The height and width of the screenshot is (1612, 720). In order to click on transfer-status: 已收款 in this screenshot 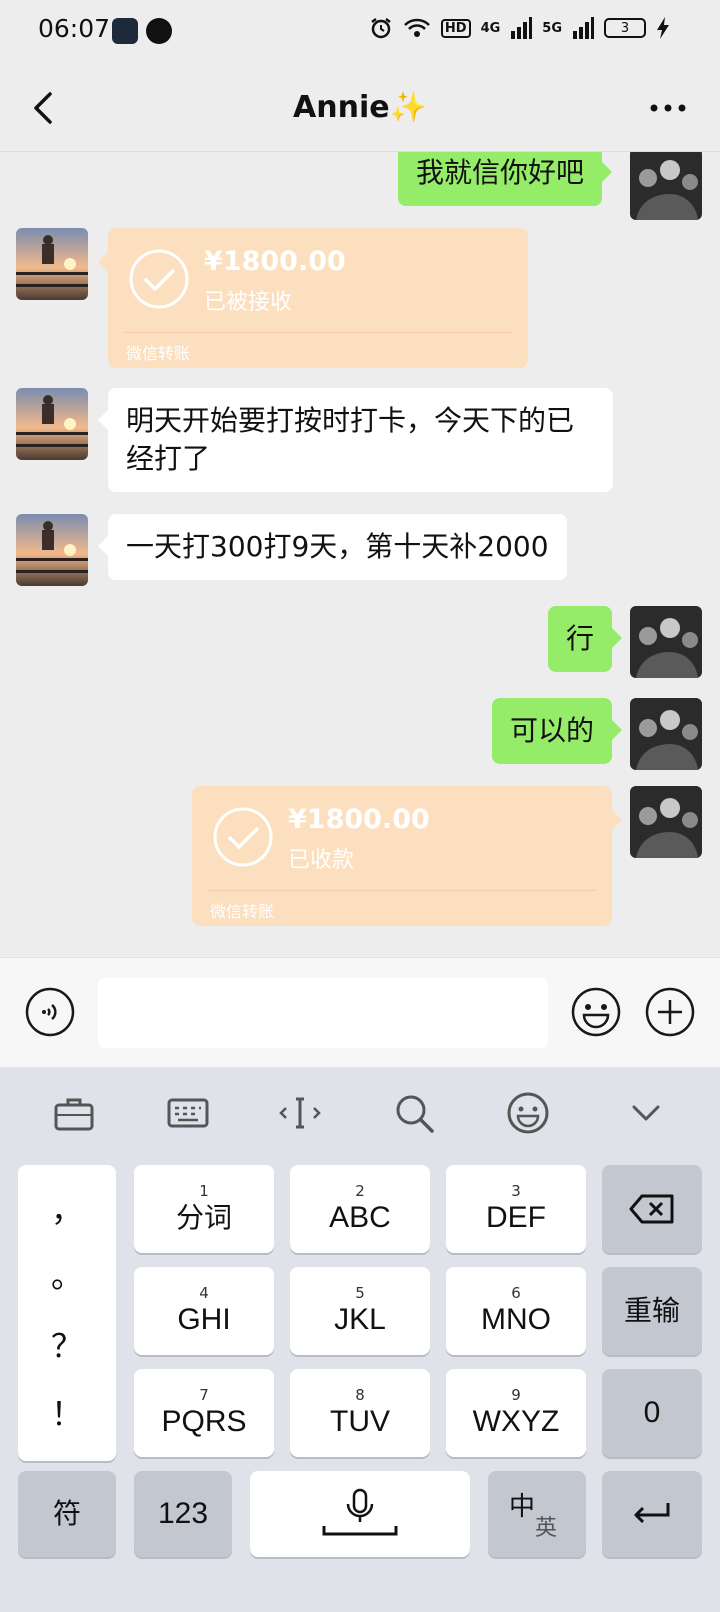, I will do `click(321, 860)`.